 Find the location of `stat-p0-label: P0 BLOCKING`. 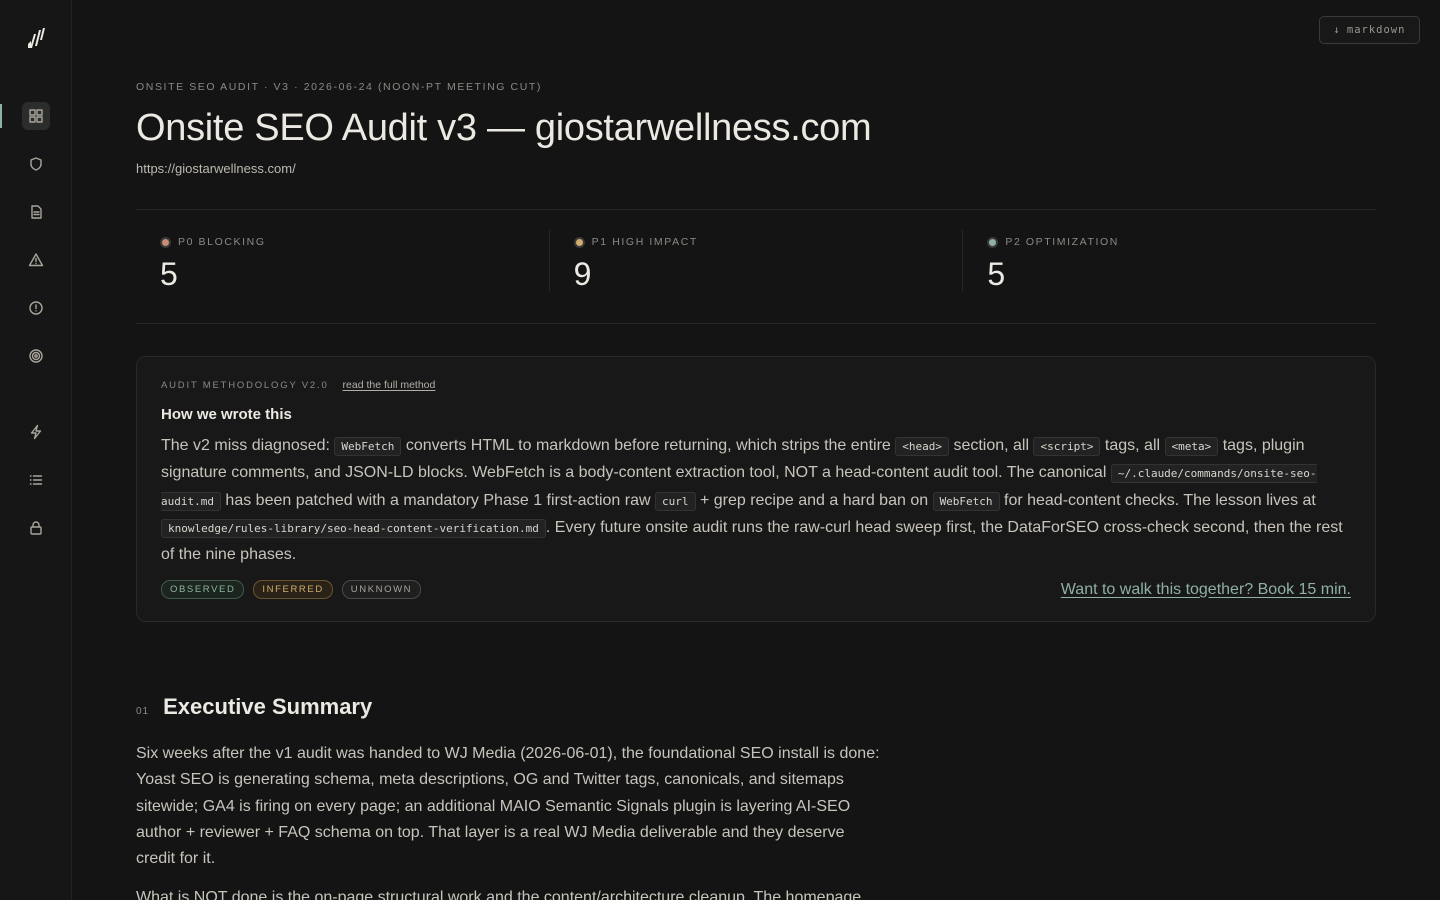

stat-p0-label: P0 BLOCKING is located at coordinates (222, 242).